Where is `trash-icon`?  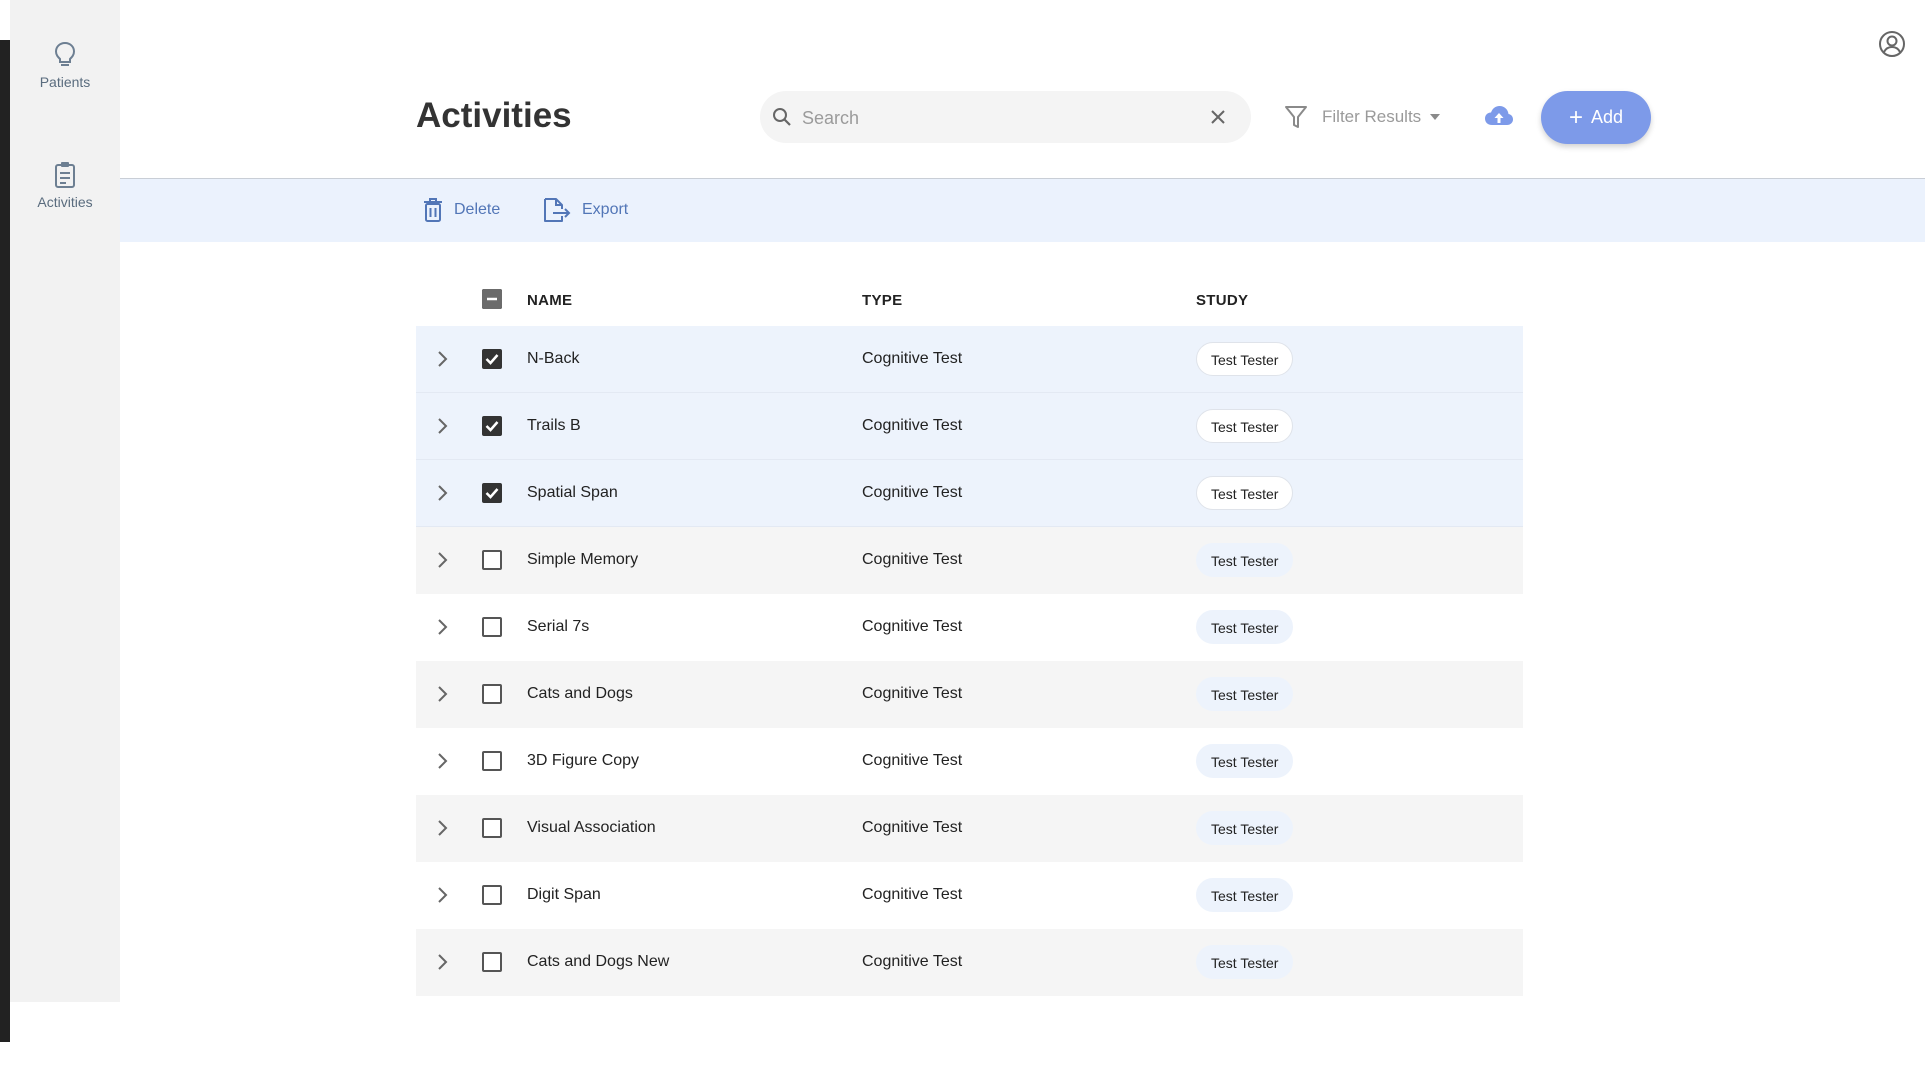
trash-icon is located at coordinates (433, 210).